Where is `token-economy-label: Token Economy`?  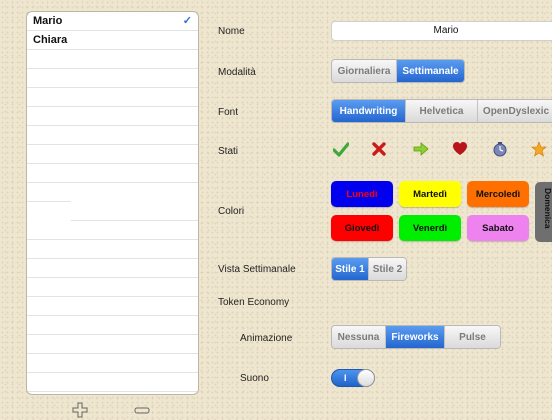
token-economy-label: Token Economy is located at coordinates (254, 302).